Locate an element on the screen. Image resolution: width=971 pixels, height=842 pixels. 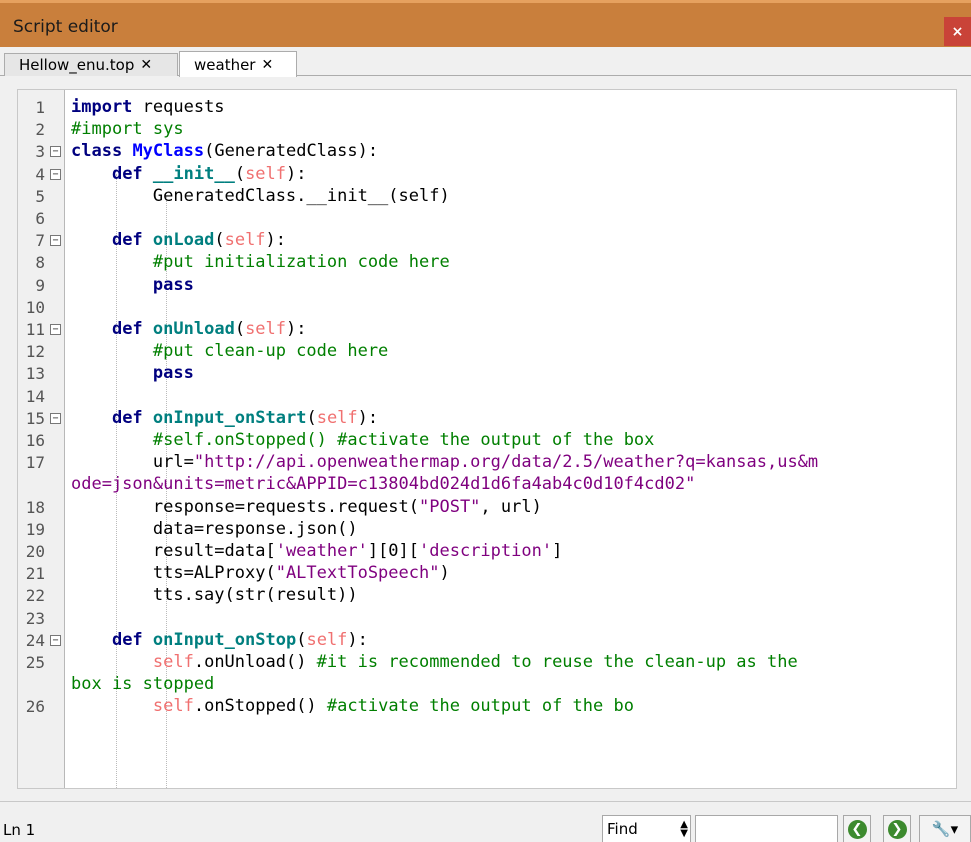
line-number: 5 is located at coordinates (40, 196).